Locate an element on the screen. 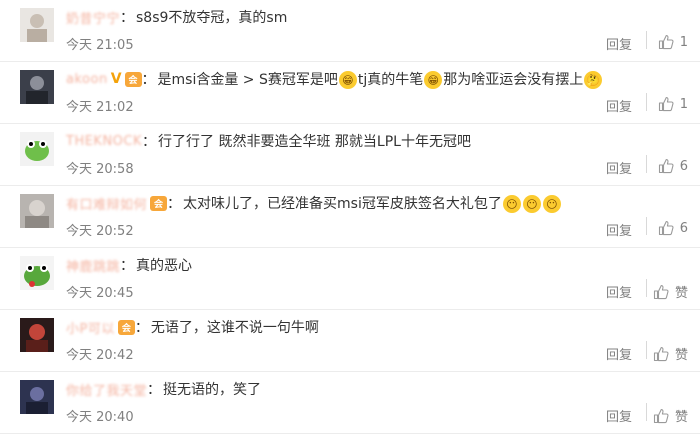 This screenshot has width=700, height=448. username-link: 奶昔宁宁 is located at coordinates (93, 17).